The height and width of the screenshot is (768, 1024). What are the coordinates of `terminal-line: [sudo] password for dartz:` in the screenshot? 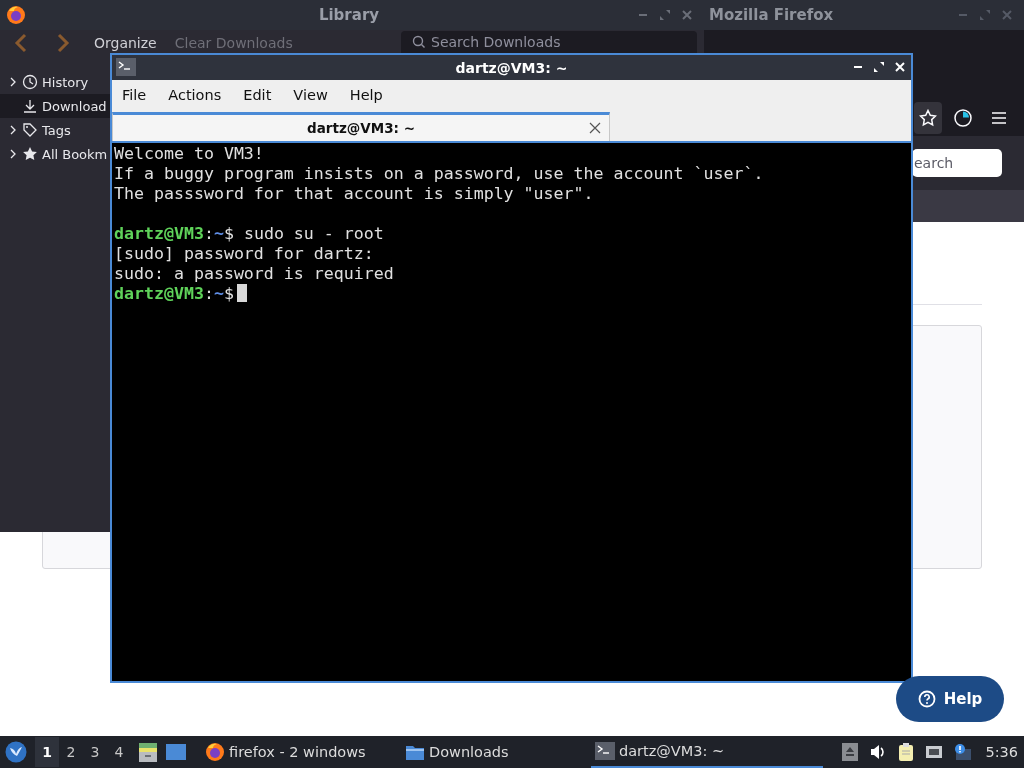 It's located at (244, 254).